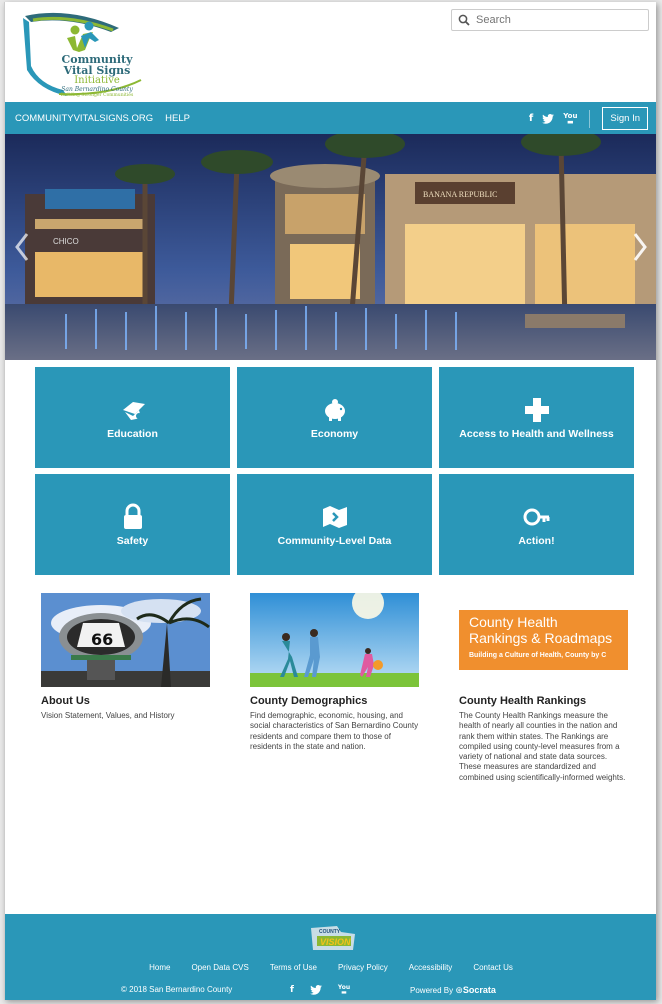 This screenshot has height=1004, width=662. Describe the element at coordinates (66, 241) in the screenshot. I see `hero-store-label-chico: CHICO` at that location.